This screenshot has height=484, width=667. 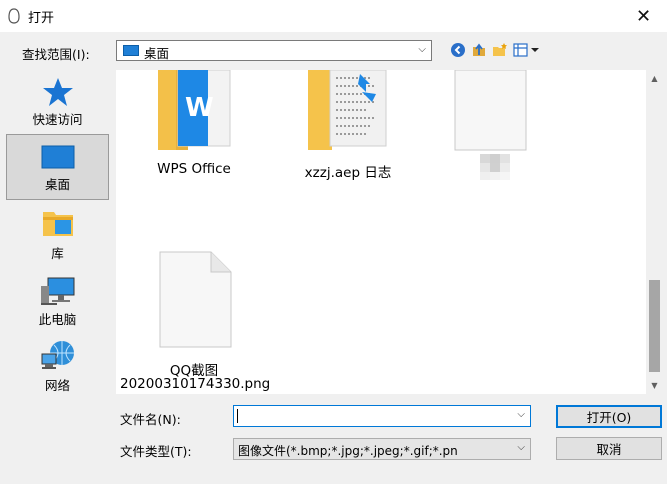 What do you see at coordinates (458, 50) in the screenshot?
I see `back-icon` at bounding box center [458, 50].